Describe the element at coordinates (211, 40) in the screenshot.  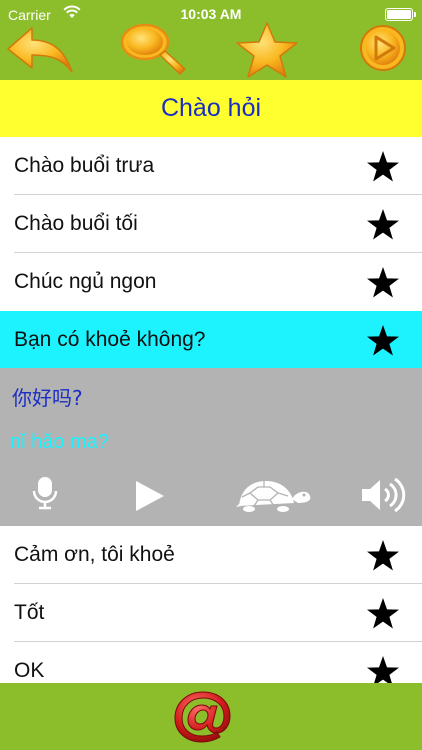
I see `top-toolbar: Carrier 10:03 AM` at that location.